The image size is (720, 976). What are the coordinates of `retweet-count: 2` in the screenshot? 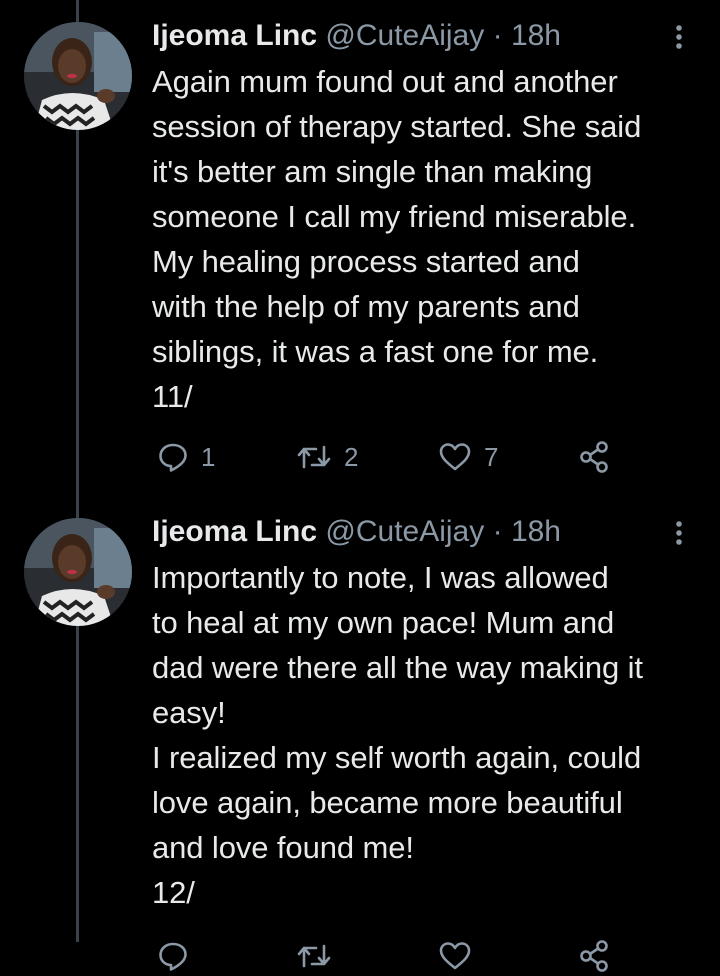 It's located at (351, 456).